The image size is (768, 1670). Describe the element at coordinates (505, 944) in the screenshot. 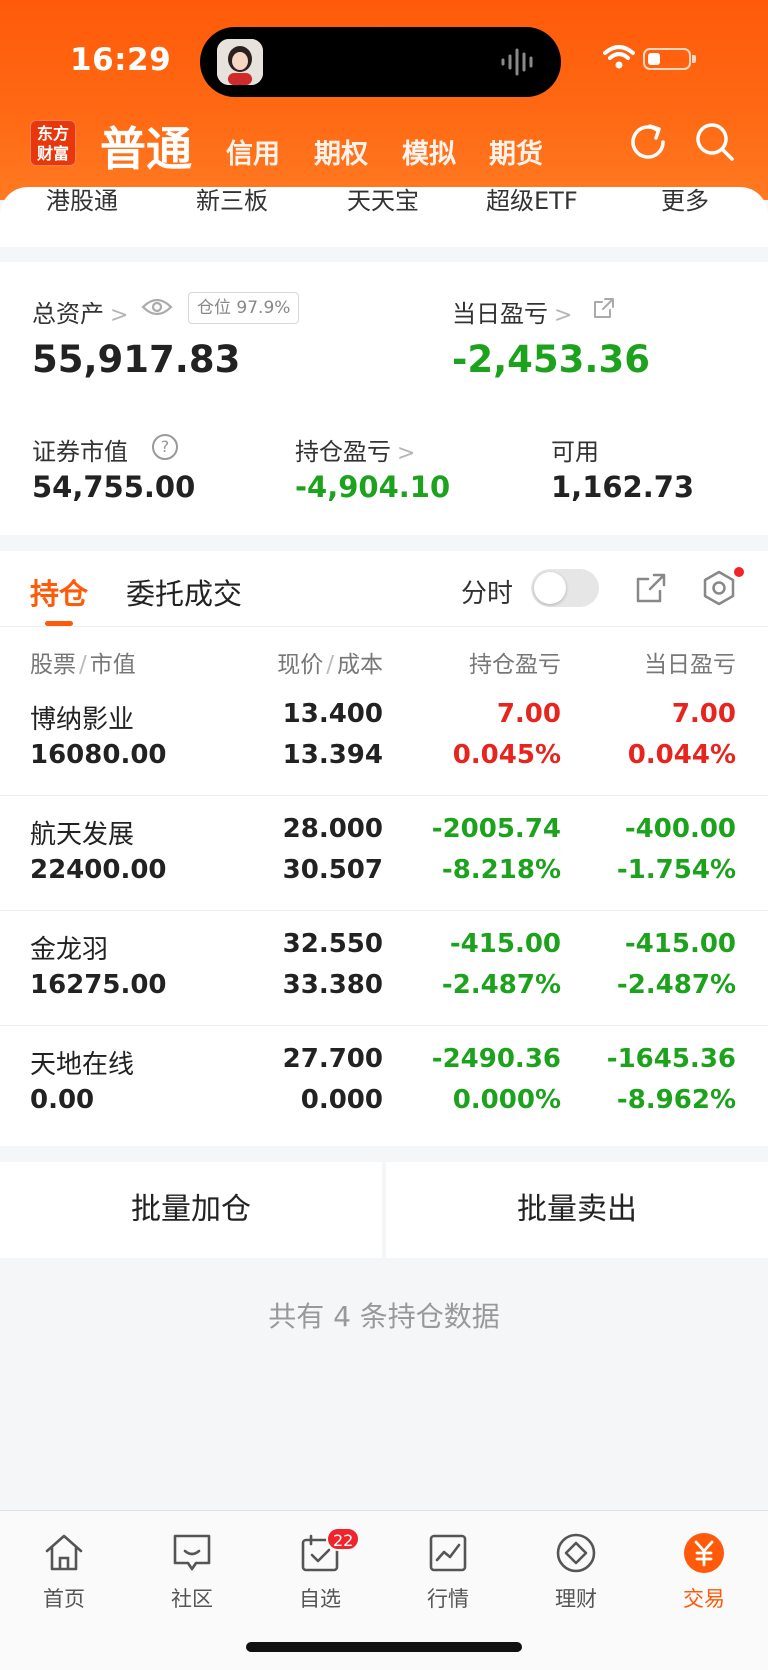

I see `stock-holding-pl: -415.00` at that location.